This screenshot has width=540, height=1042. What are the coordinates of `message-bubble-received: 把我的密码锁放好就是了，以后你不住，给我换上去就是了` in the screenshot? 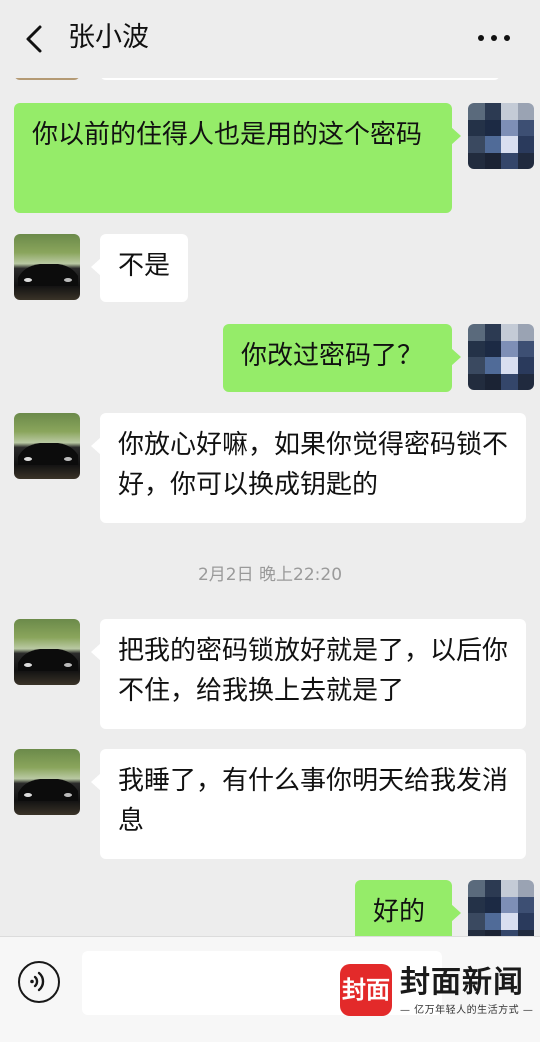 It's located at (308, 674).